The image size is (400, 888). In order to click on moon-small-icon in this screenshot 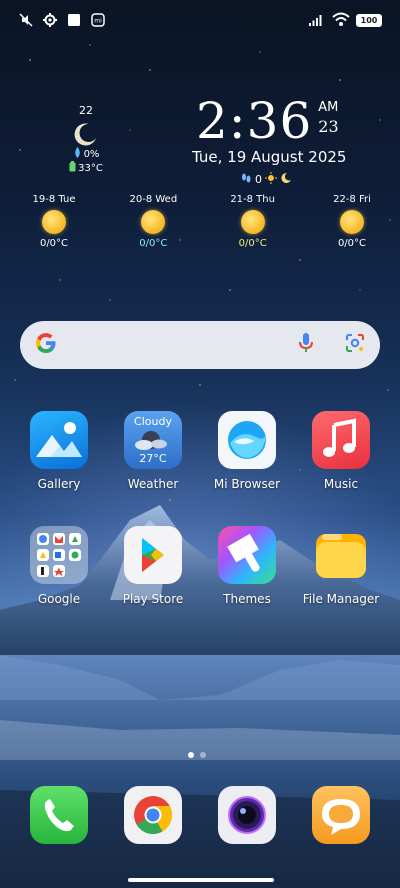, I will do `click(286, 179)`.